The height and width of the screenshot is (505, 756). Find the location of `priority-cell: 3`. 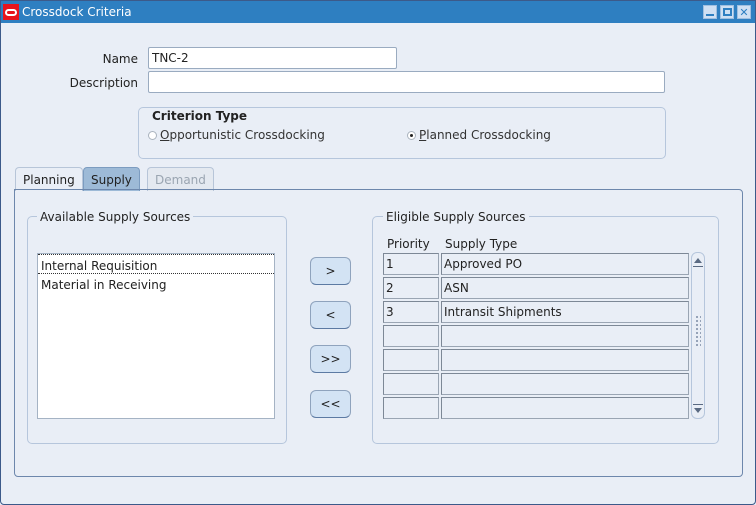

priority-cell: 3 is located at coordinates (411, 312).